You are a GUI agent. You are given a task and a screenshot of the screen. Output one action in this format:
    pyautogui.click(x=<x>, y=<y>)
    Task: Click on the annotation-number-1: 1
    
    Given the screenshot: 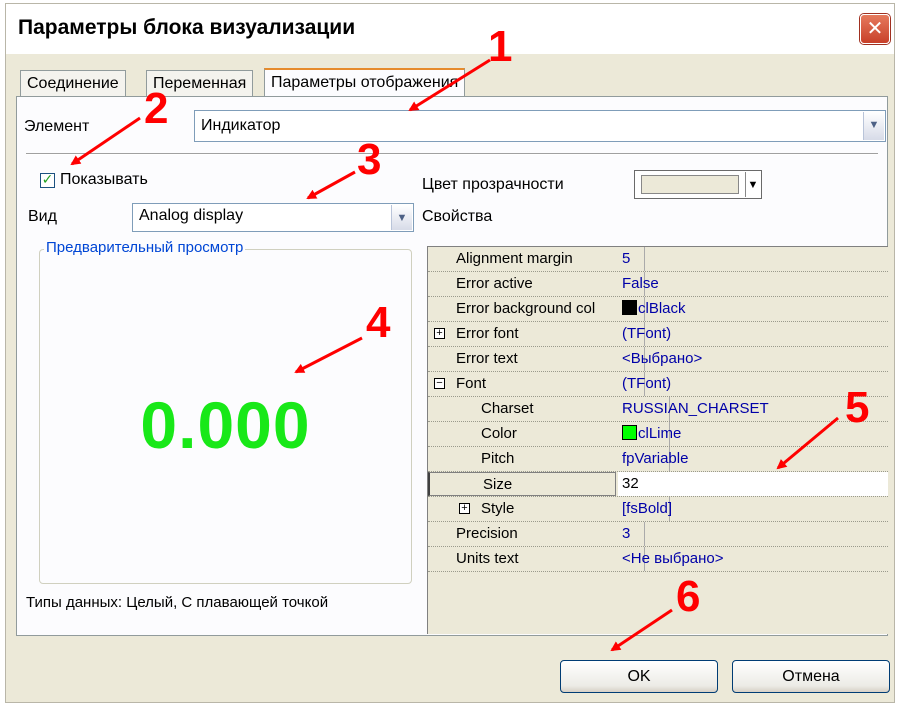 What is the action you would take?
    pyautogui.click(x=500, y=46)
    